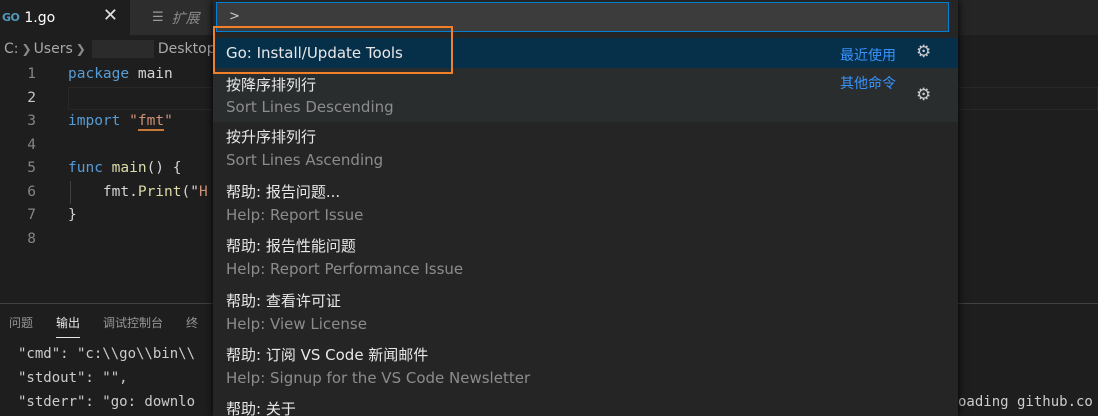 The width and height of the screenshot is (1098, 416). I want to click on code-text: fmt.Print("H, so click(138, 191).